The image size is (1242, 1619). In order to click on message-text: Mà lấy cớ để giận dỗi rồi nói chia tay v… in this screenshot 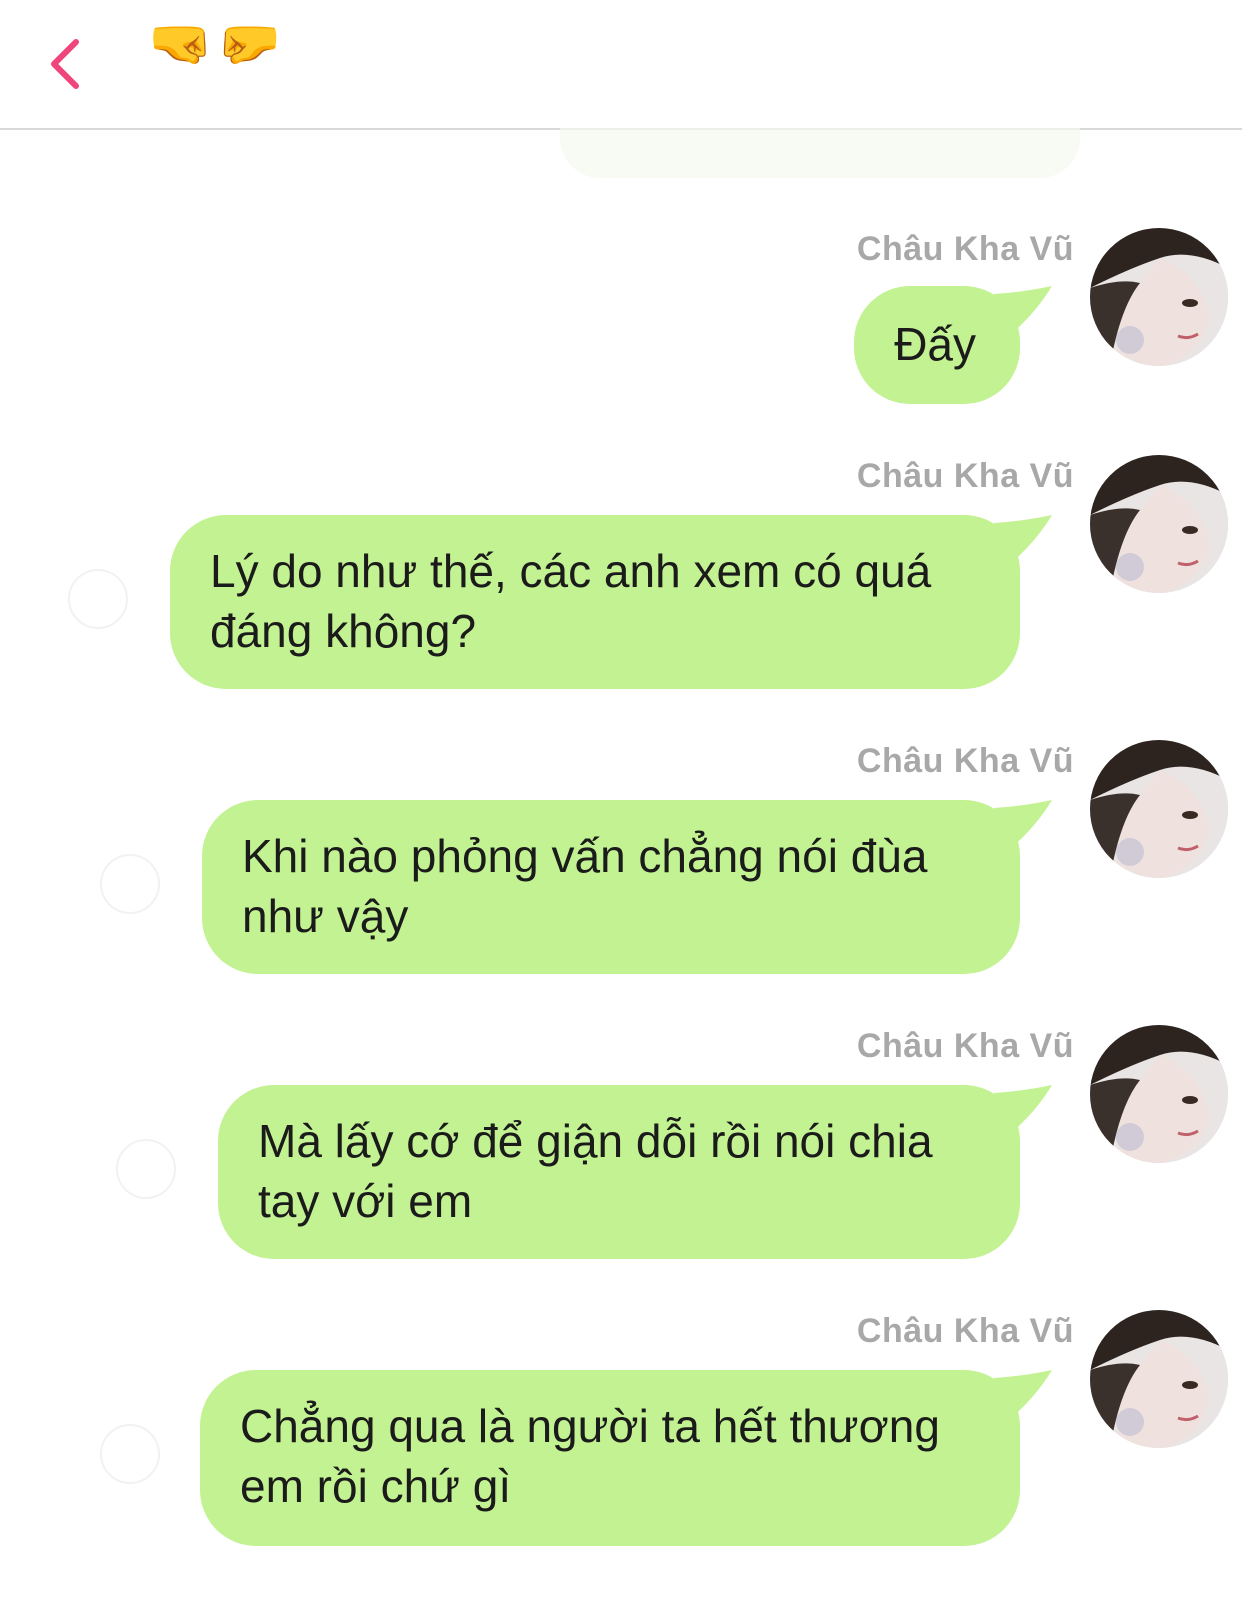, I will do `click(595, 1171)`.